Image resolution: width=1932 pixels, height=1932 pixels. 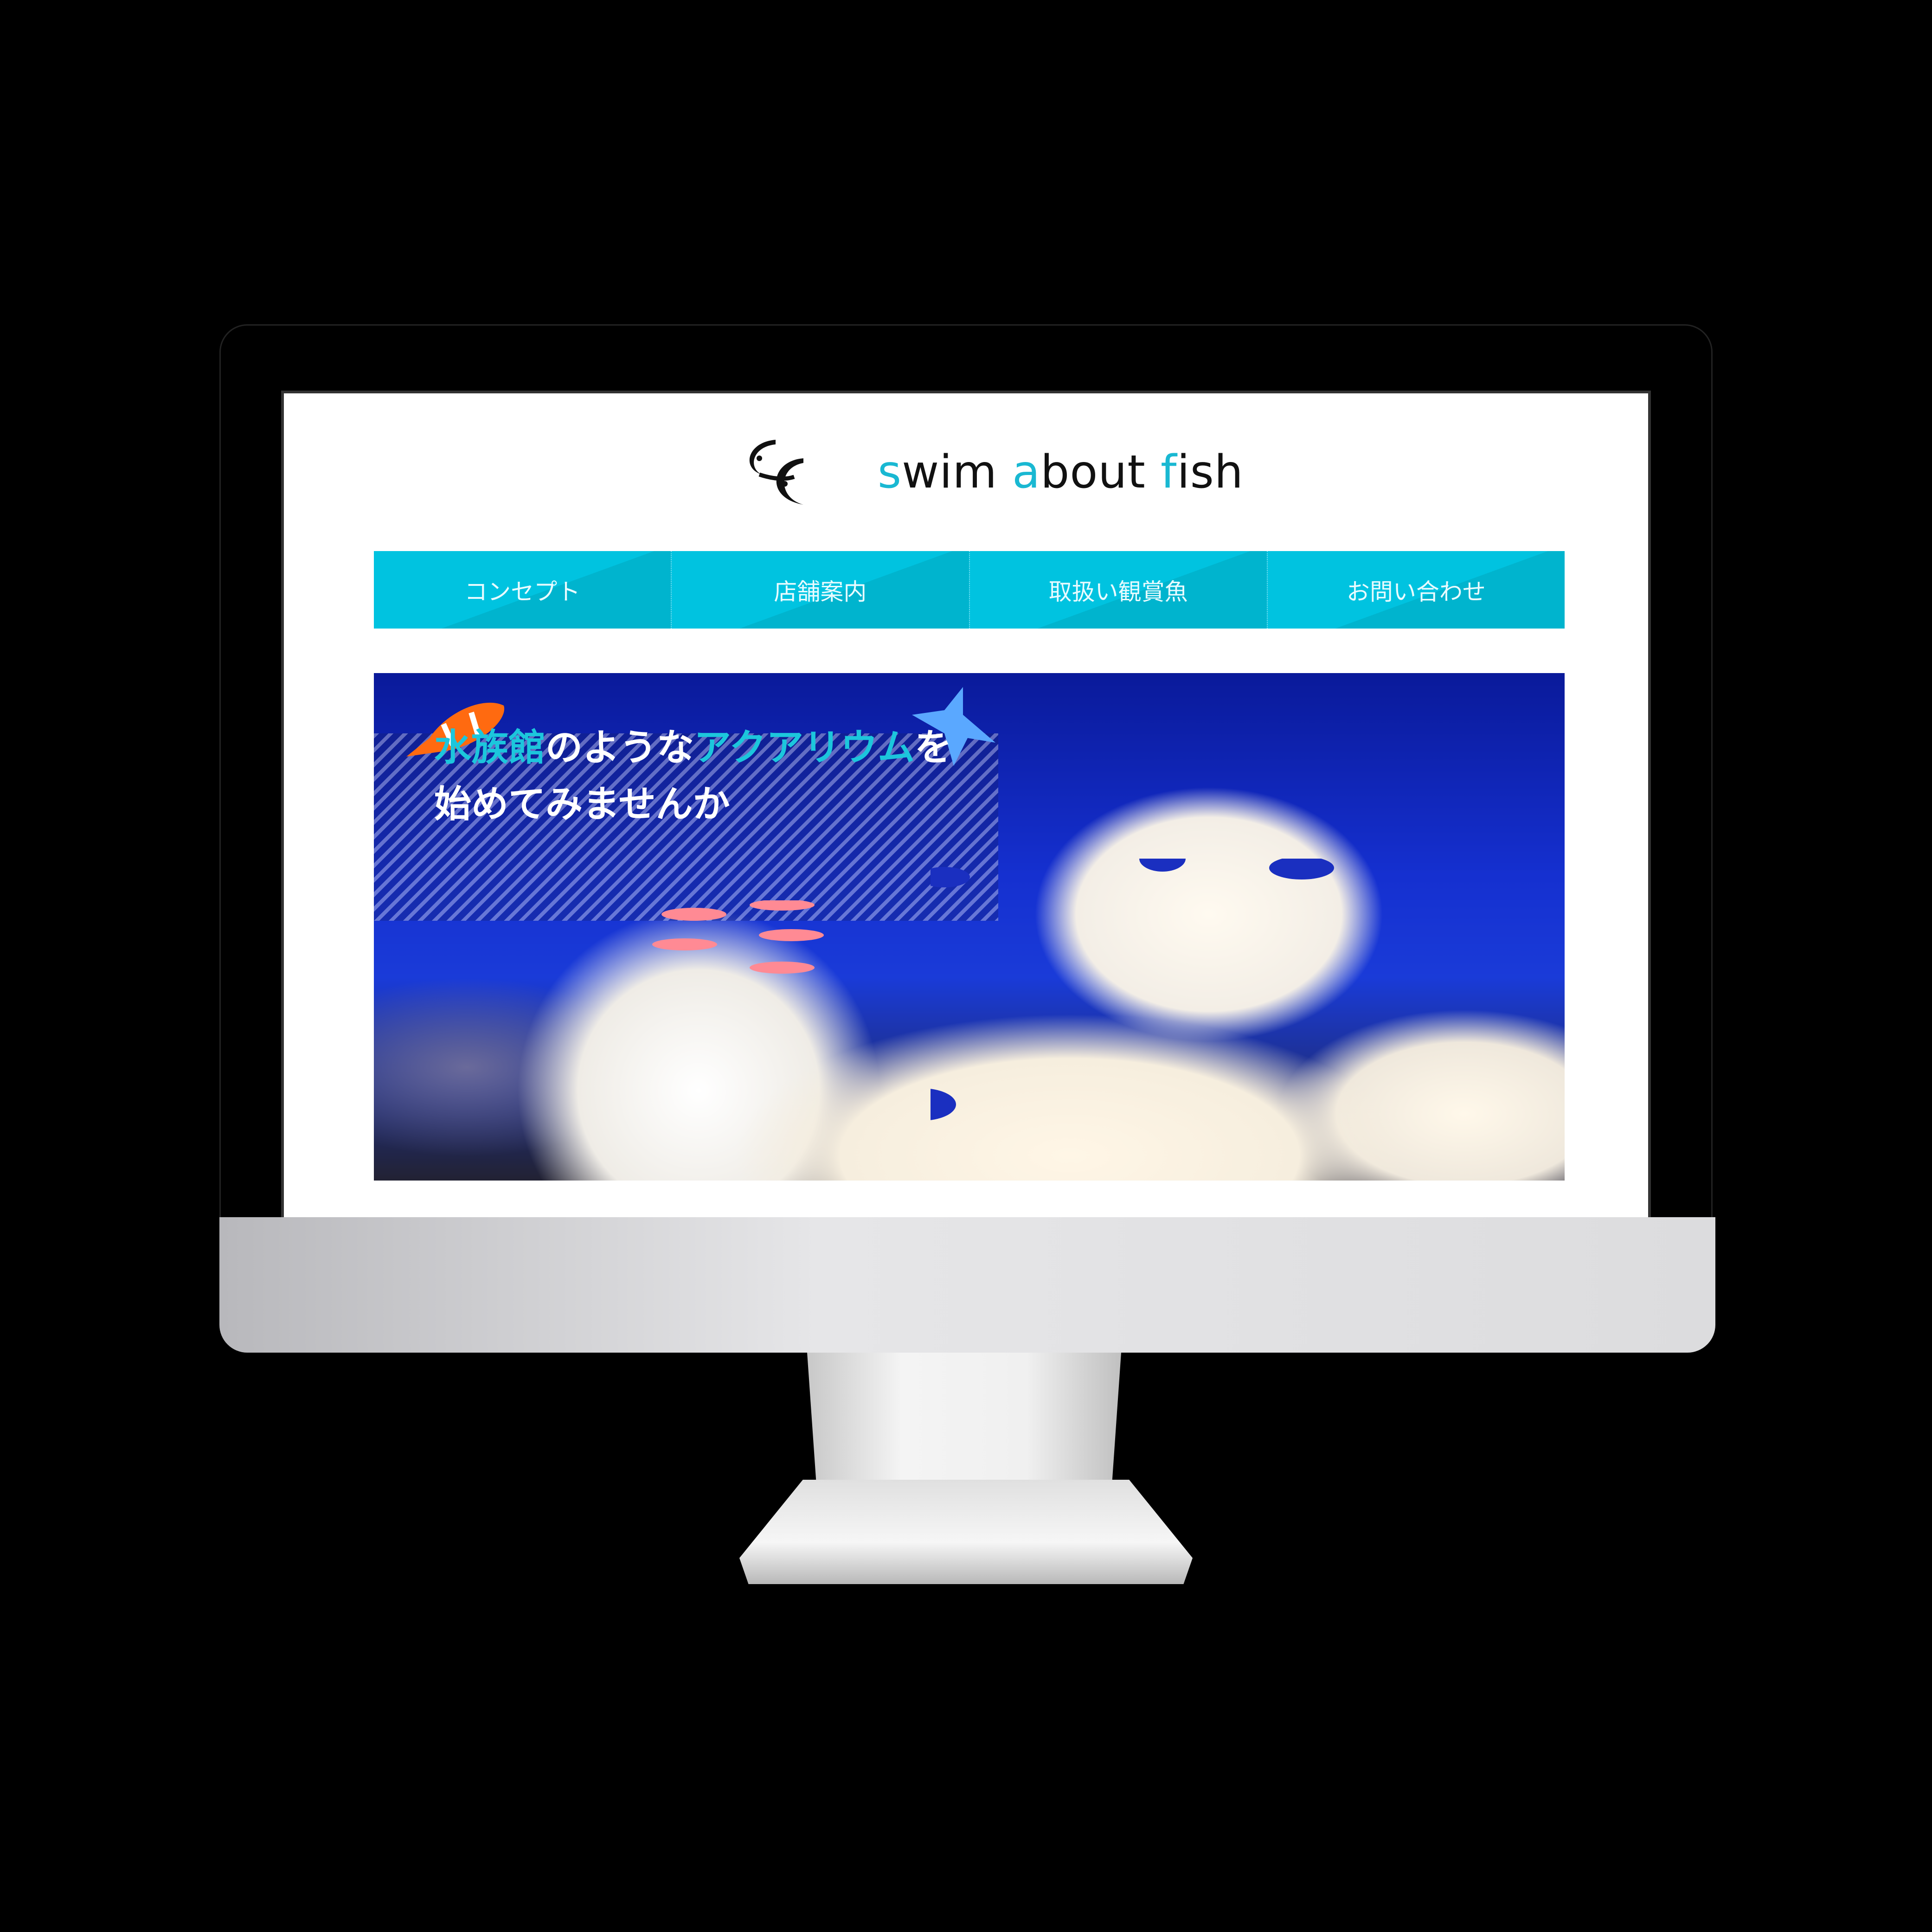 I want to click on hero-headline: 水族館のようなアクアリウムを 始めてみませんか, so click(x=693, y=776).